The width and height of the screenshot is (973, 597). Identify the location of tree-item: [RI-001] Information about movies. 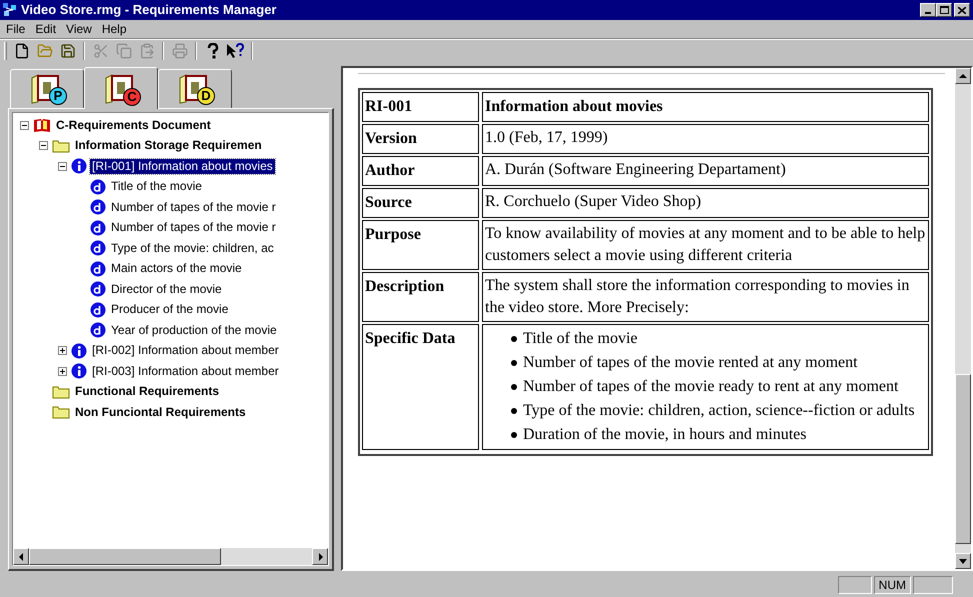
(182, 166).